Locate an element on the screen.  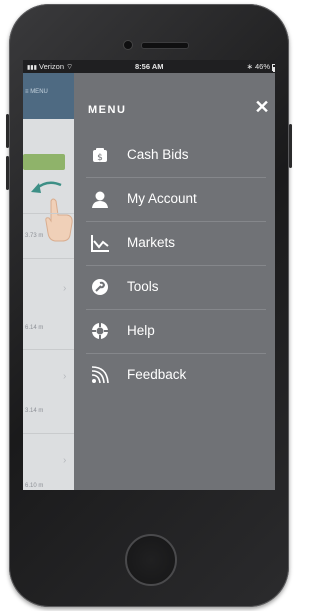
home-button is located at coordinates (151, 560).